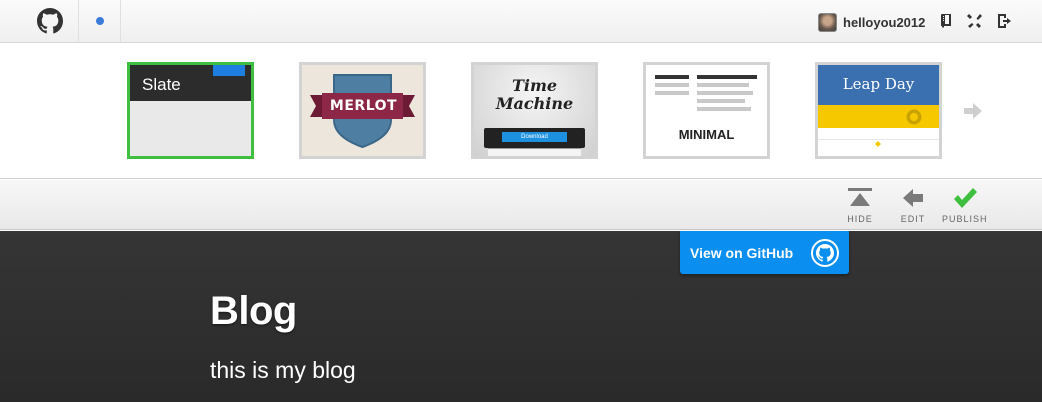 The width and height of the screenshot is (1042, 402). What do you see at coordinates (1005, 21) in the screenshot?
I see `sign-out-icon` at bounding box center [1005, 21].